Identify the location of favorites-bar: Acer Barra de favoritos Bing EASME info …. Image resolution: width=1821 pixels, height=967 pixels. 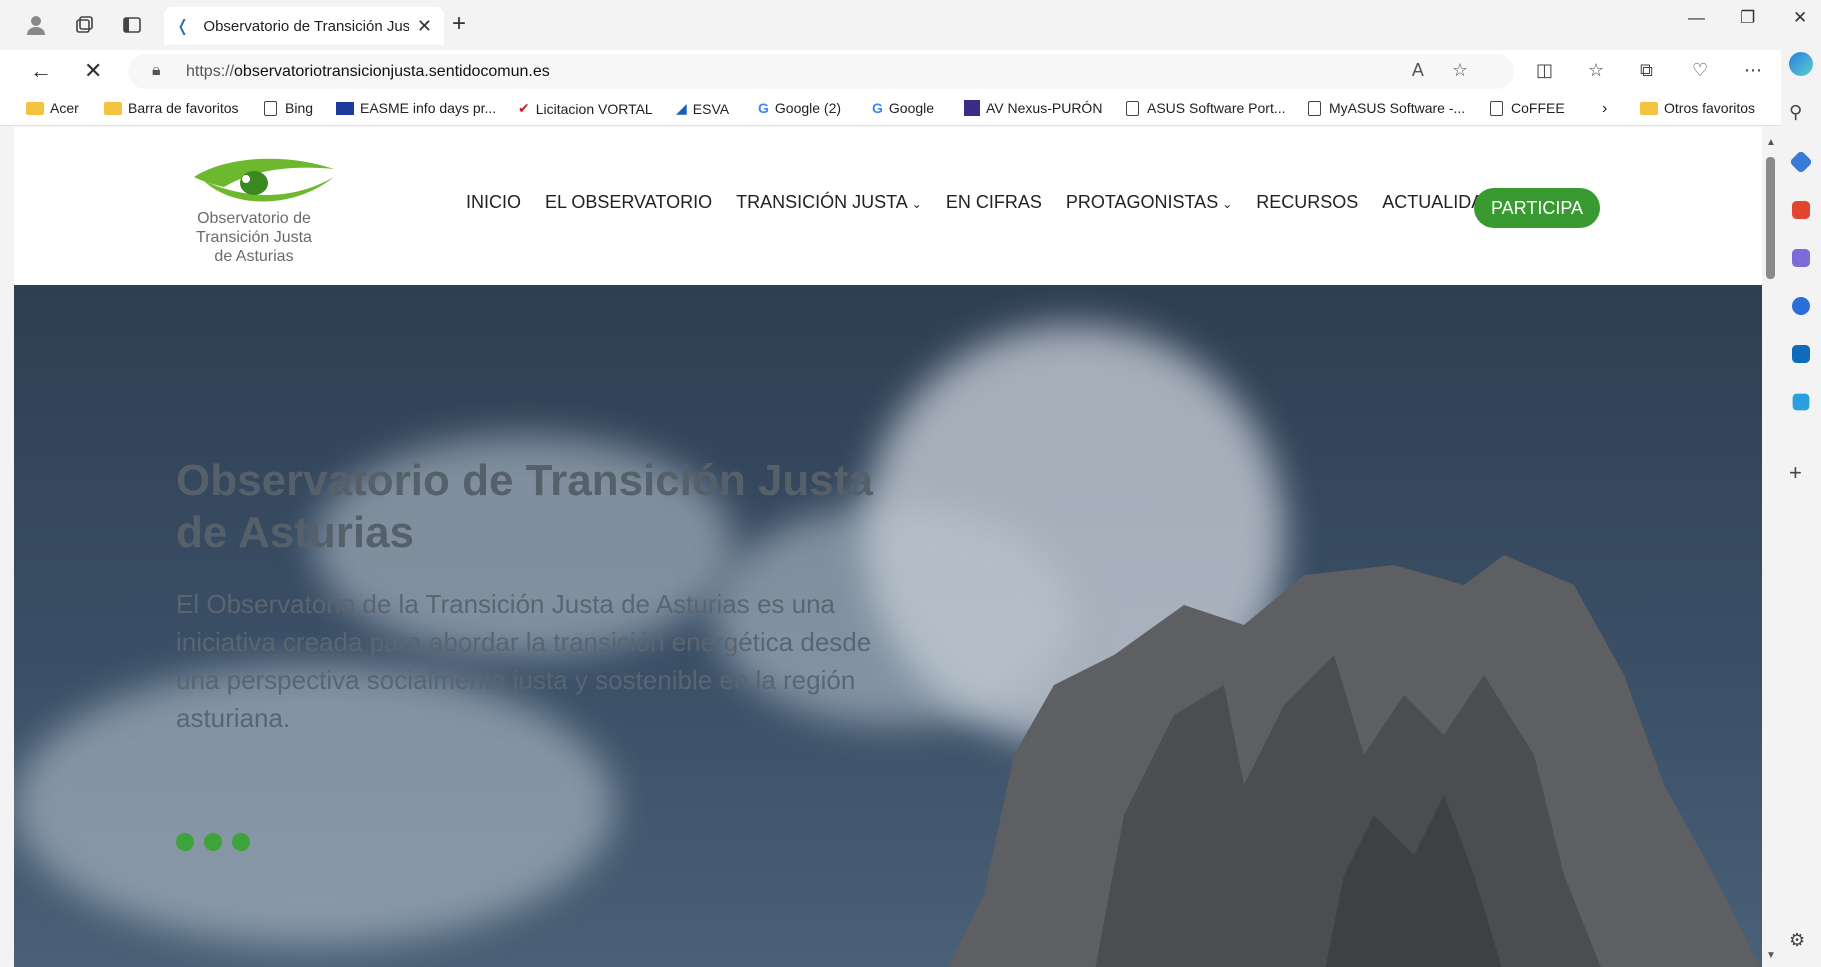
(910, 109).